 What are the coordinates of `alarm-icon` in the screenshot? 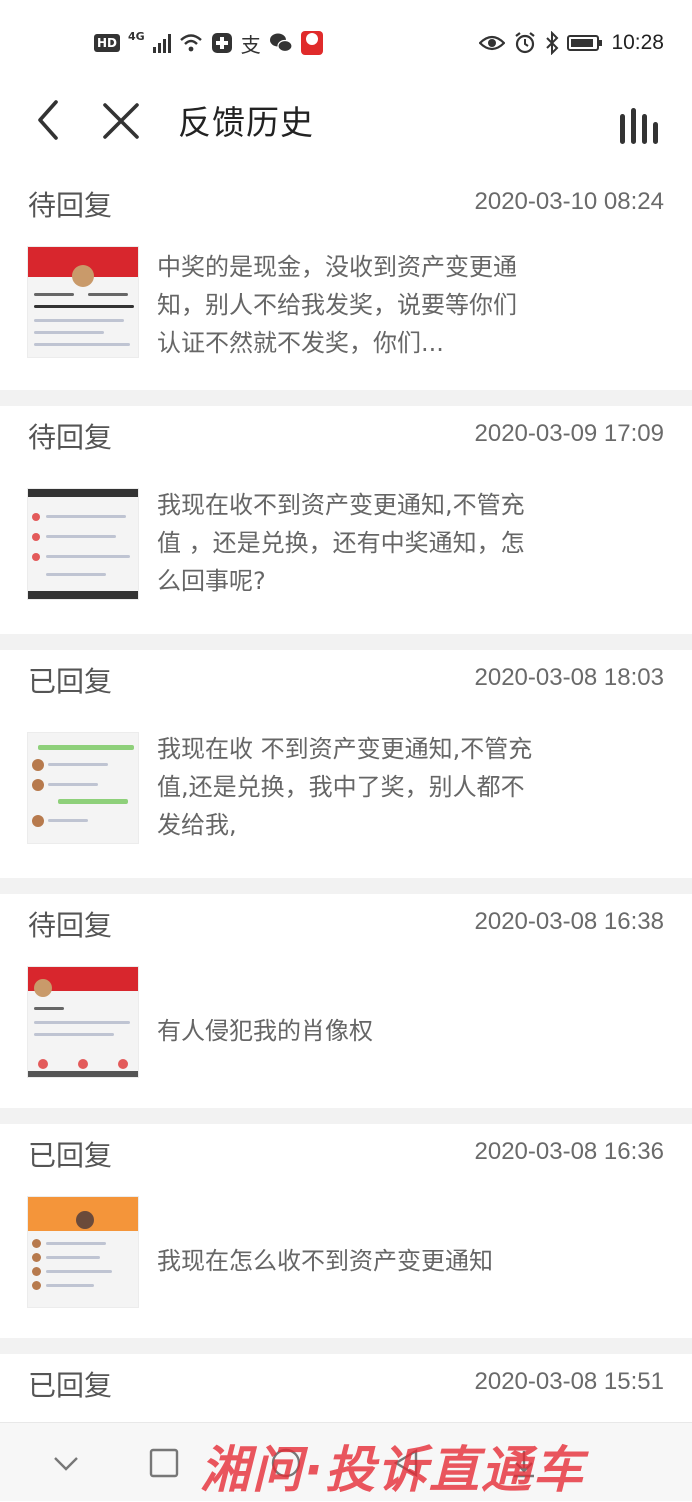 It's located at (525, 43).